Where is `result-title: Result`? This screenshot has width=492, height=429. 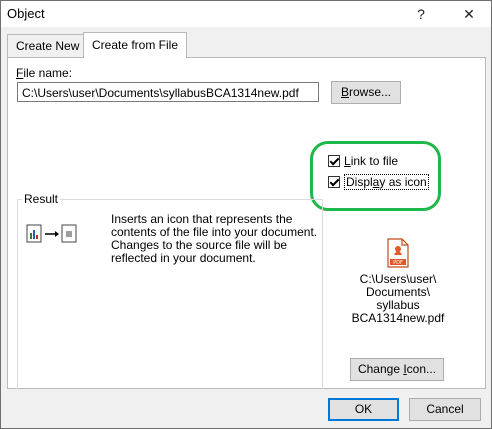 result-title: Result is located at coordinates (41, 199).